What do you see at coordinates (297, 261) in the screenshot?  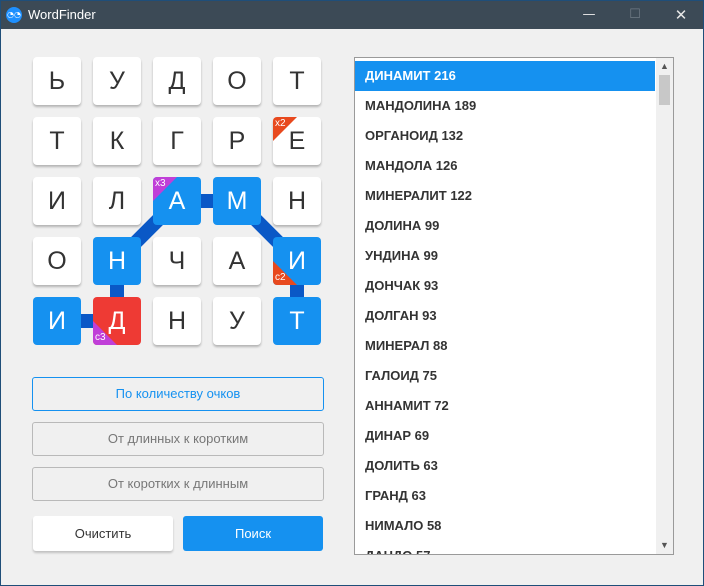 I see `letter-tile: Иc2` at bounding box center [297, 261].